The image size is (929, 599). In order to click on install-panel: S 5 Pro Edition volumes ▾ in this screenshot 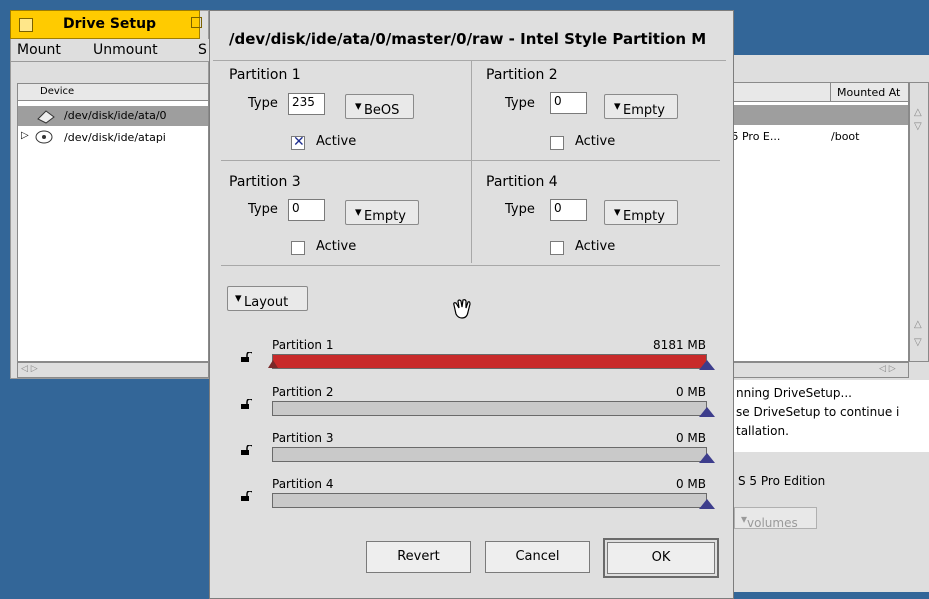, I will do `click(824, 522)`.